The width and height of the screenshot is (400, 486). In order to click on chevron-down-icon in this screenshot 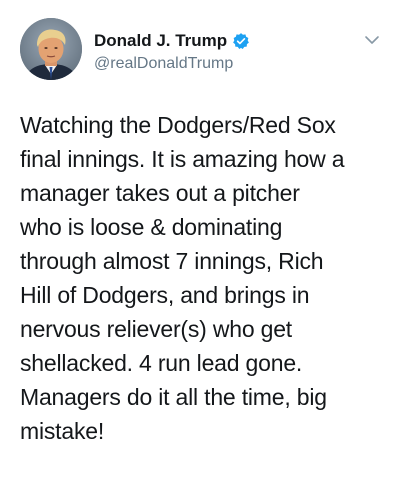, I will do `click(372, 40)`.